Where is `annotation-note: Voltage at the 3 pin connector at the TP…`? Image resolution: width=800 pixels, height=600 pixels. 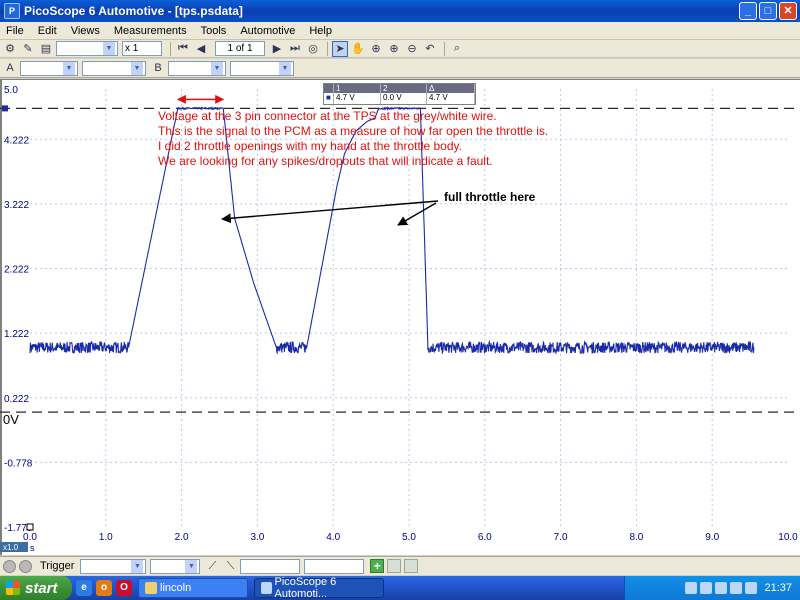 annotation-note: Voltage at the 3 pin connector at the TP… is located at coordinates (353, 139).